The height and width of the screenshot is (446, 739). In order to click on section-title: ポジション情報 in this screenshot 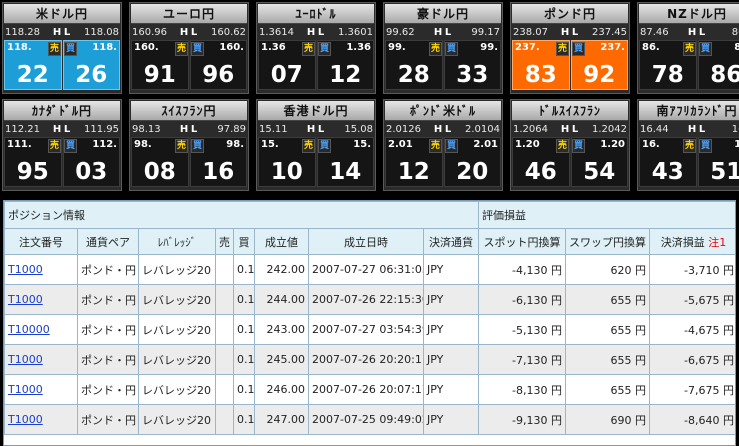, I will do `click(241, 215)`.